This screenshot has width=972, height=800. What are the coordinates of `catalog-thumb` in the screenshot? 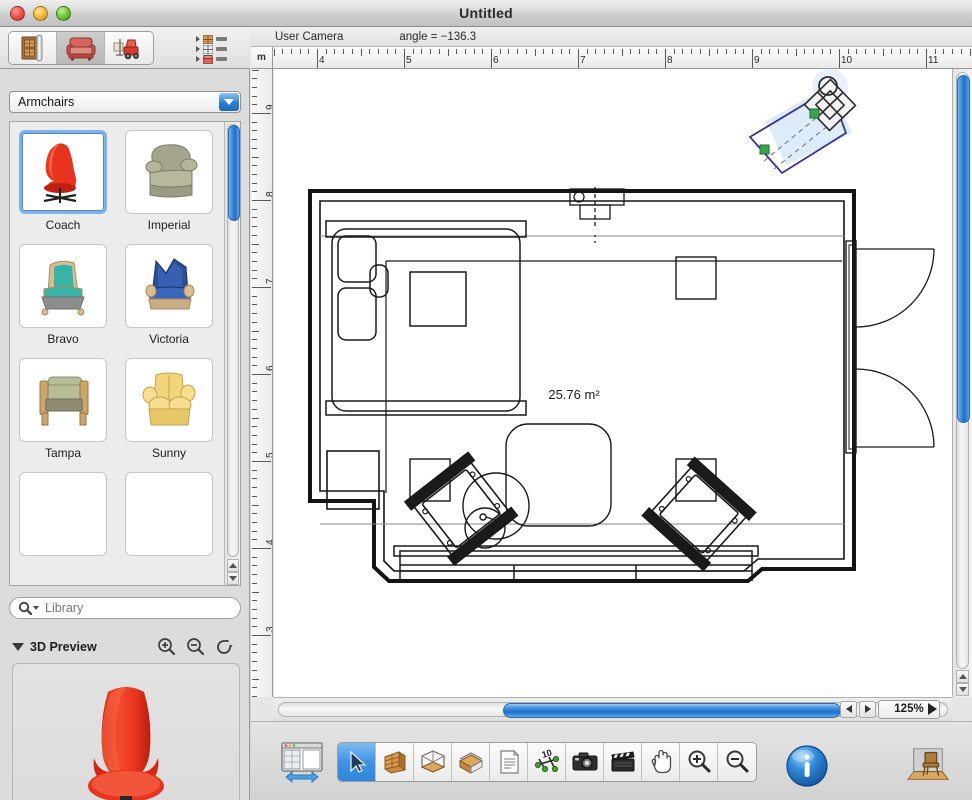 It's located at (63, 400).